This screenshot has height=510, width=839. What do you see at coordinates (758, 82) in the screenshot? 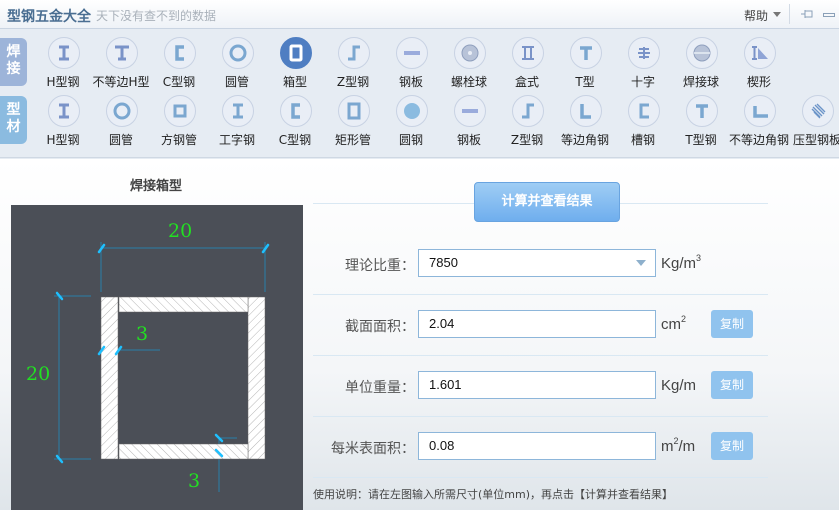
I see `shape-item-label: 楔形` at bounding box center [758, 82].